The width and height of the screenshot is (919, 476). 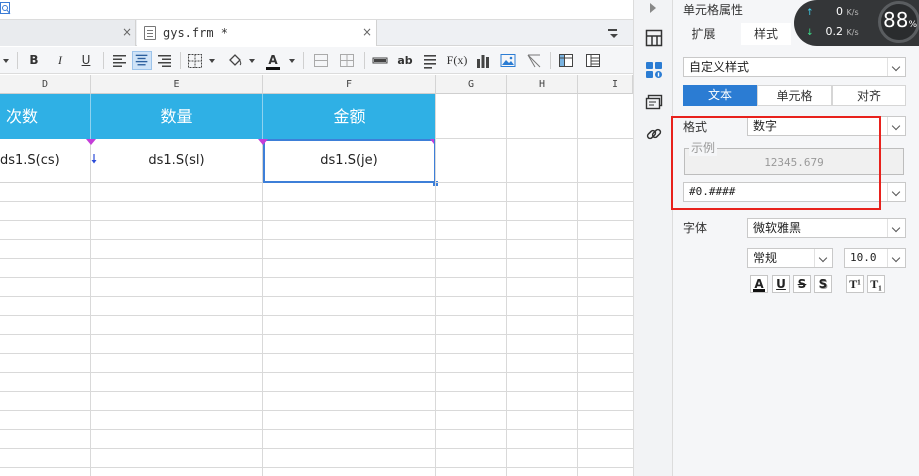 What do you see at coordinates (45, 84) in the screenshot?
I see `column-header-d: D` at bounding box center [45, 84].